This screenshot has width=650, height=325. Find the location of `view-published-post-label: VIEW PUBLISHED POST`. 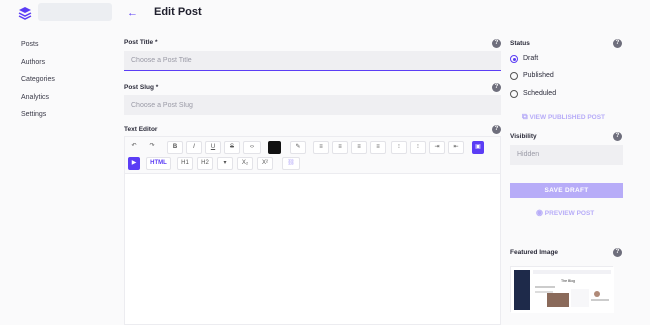

view-published-post-label: VIEW PUBLISHED POST is located at coordinates (567, 117).